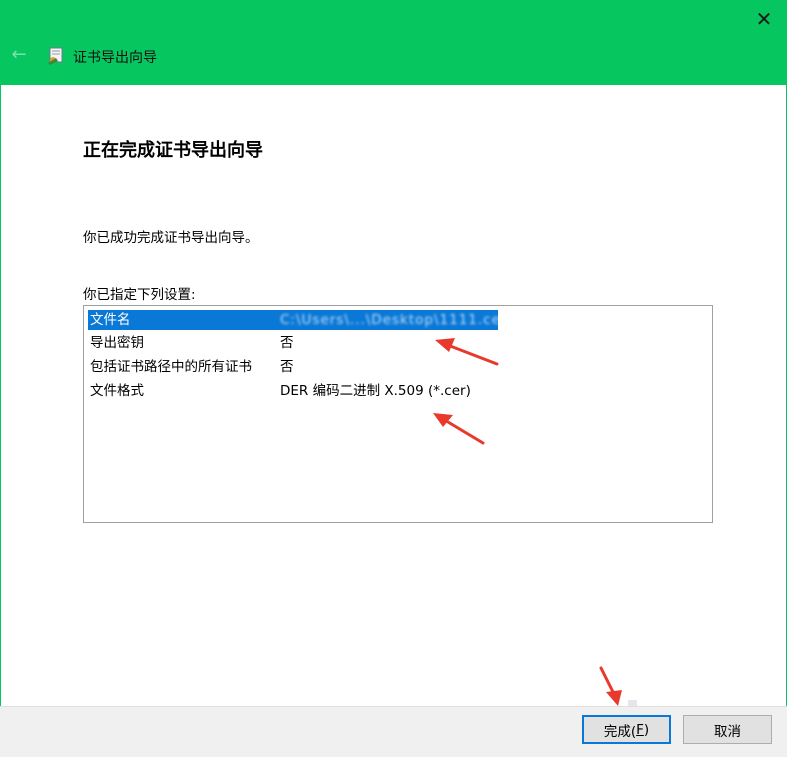 This screenshot has height=757, width=787. I want to click on settings-row-file-name: 文件名 C:\Users\...\Desktop\1111.cer, so click(297, 320).